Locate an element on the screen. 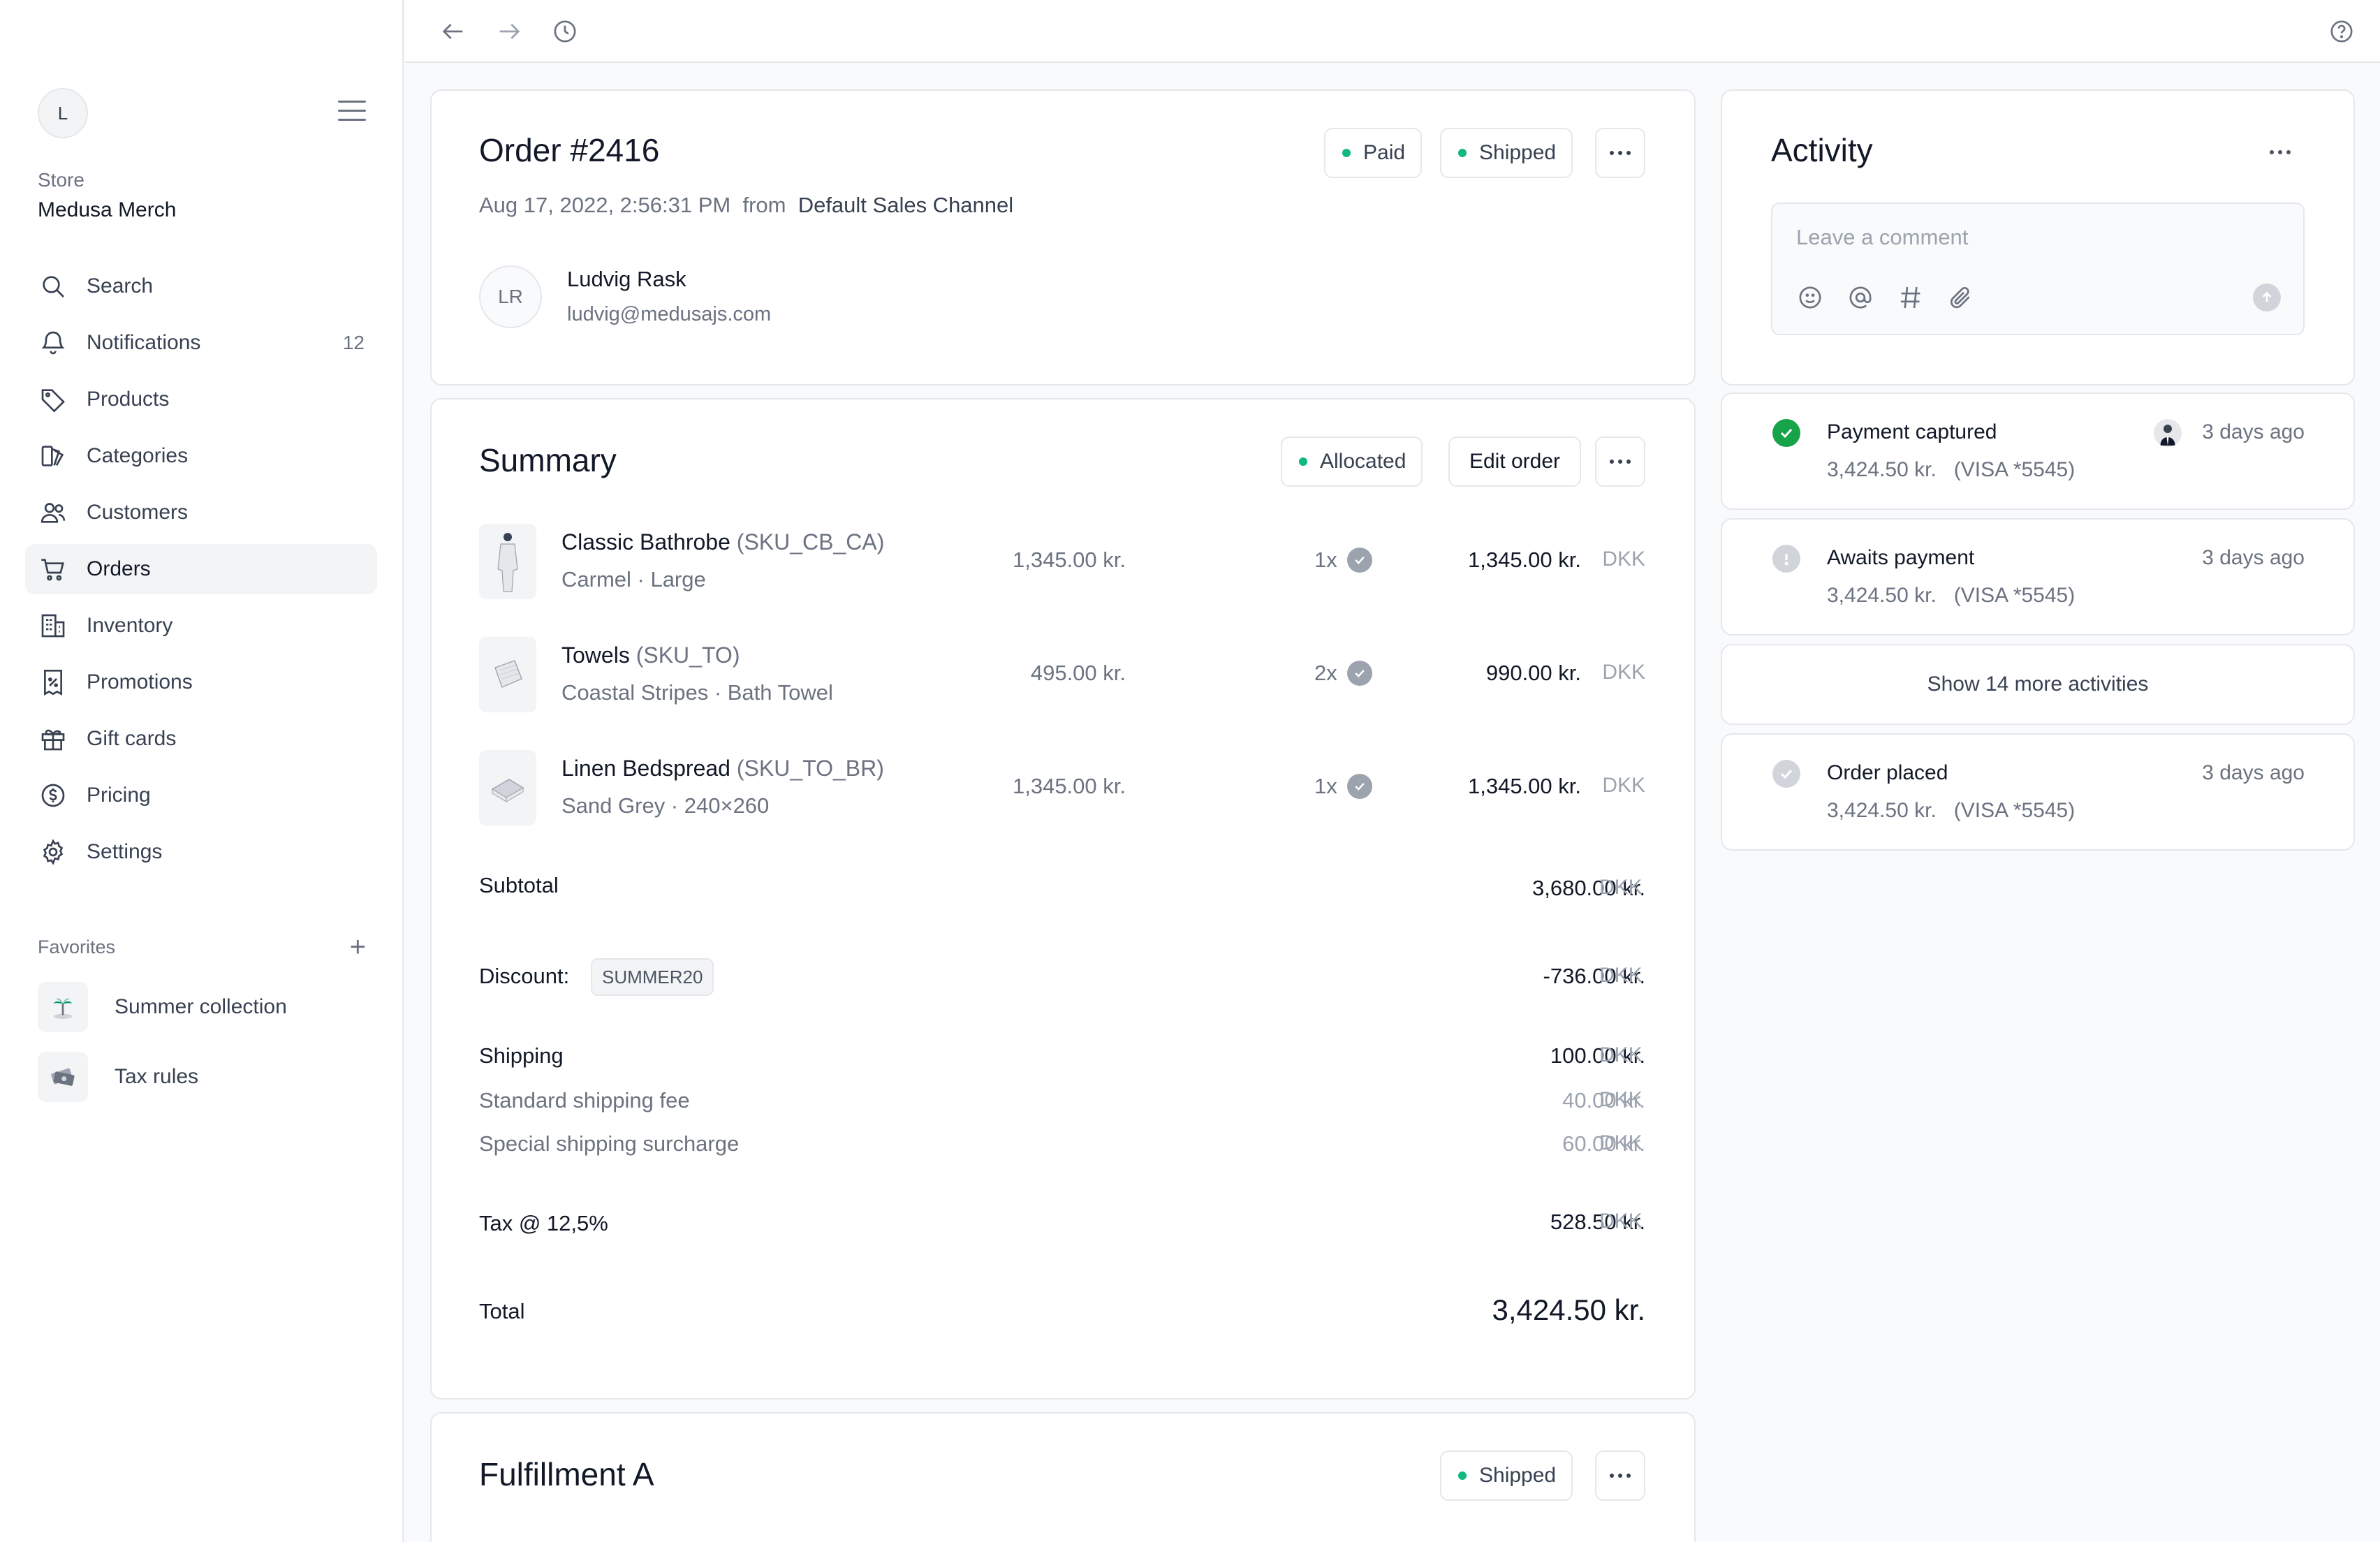 The image size is (2380, 1542). history-clock-icon is located at coordinates (565, 31).